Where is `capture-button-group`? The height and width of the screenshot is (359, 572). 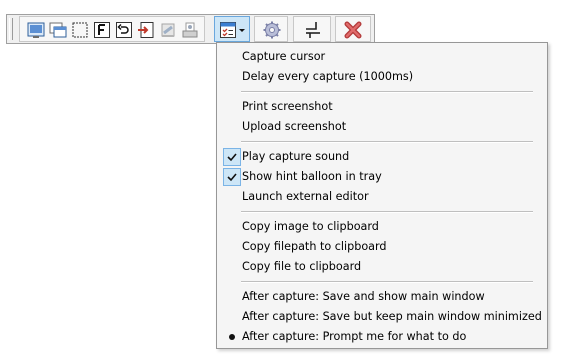
capture-button-group is located at coordinates (112, 29).